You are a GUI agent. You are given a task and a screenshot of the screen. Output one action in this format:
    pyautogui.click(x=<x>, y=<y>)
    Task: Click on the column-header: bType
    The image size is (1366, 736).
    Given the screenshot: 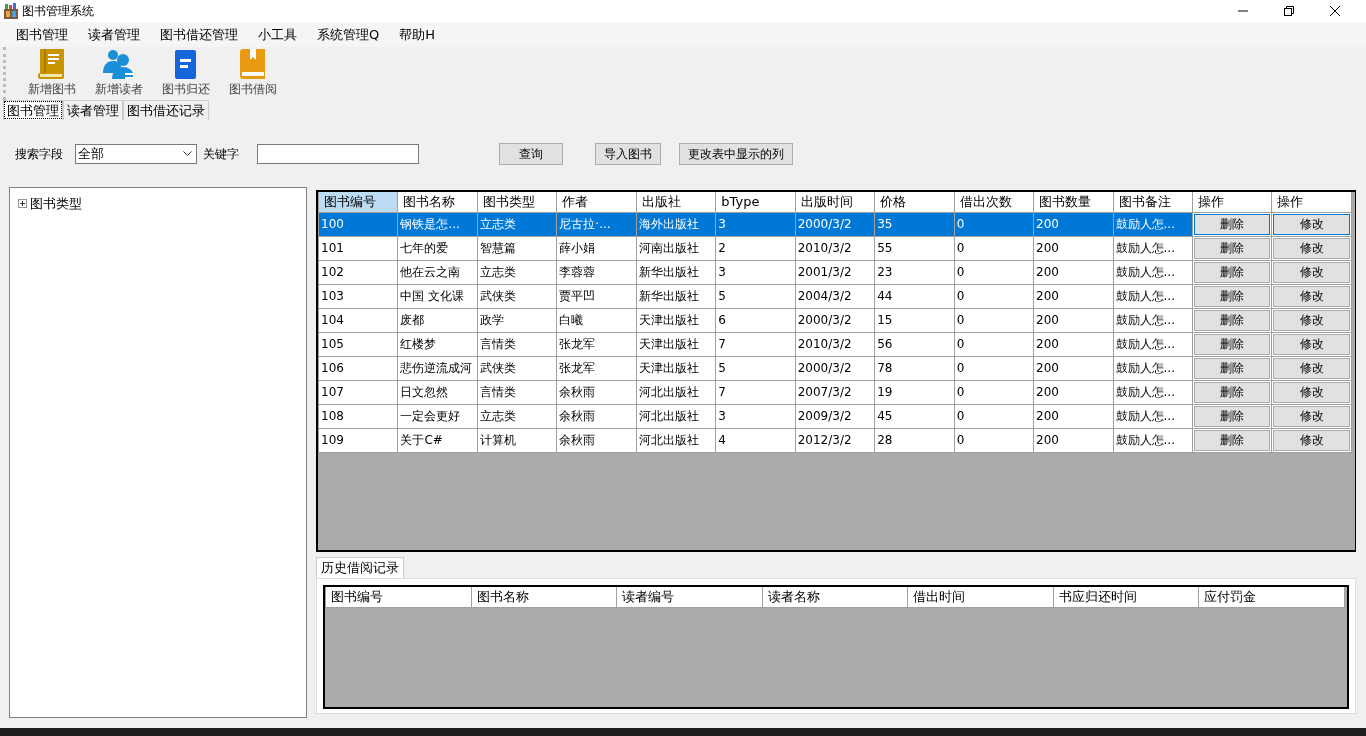 What is the action you would take?
    pyautogui.click(x=755, y=202)
    